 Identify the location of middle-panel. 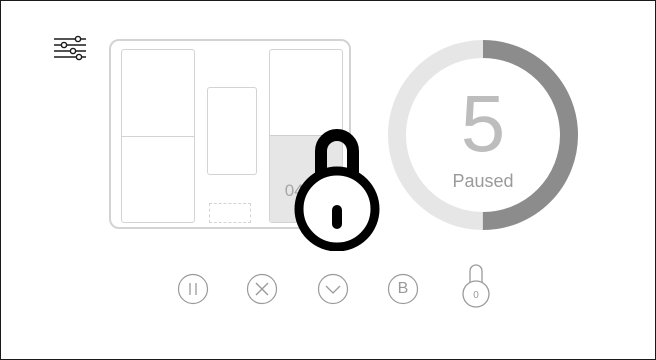
(232, 131).